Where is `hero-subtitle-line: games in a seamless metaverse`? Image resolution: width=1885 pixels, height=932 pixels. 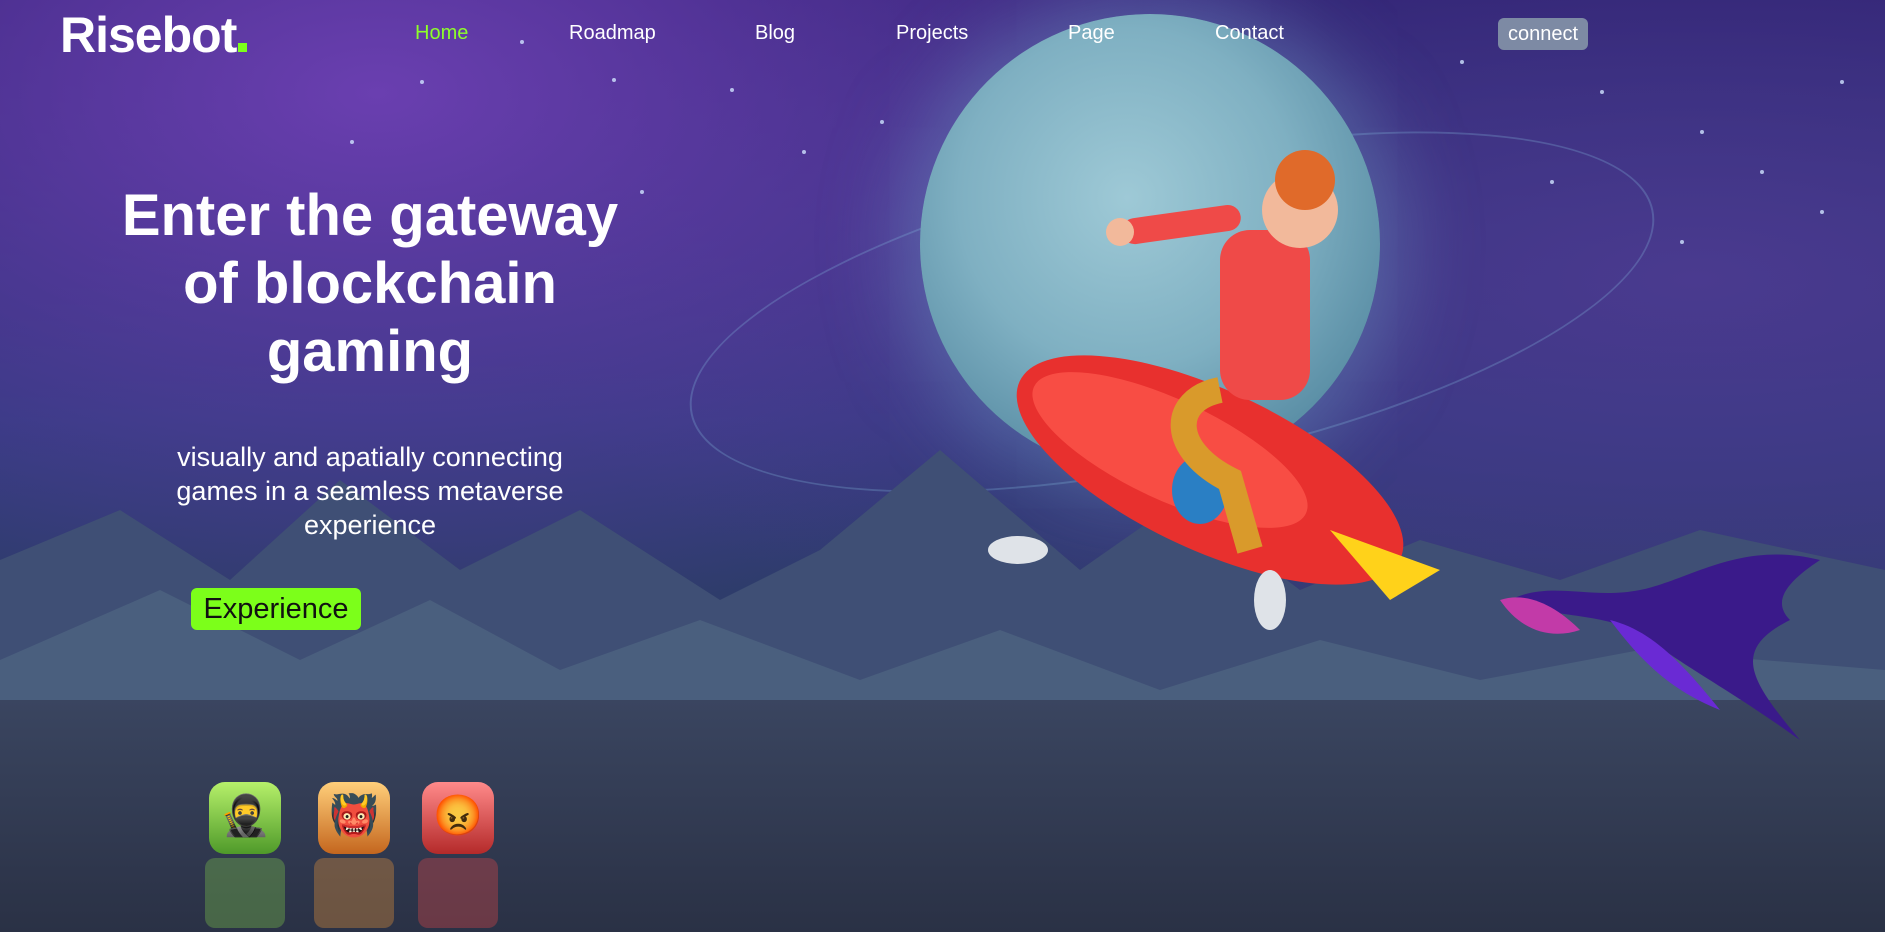
hero-subtitle-line: games in a seamless metaverse is located at coordinates (370, 491).